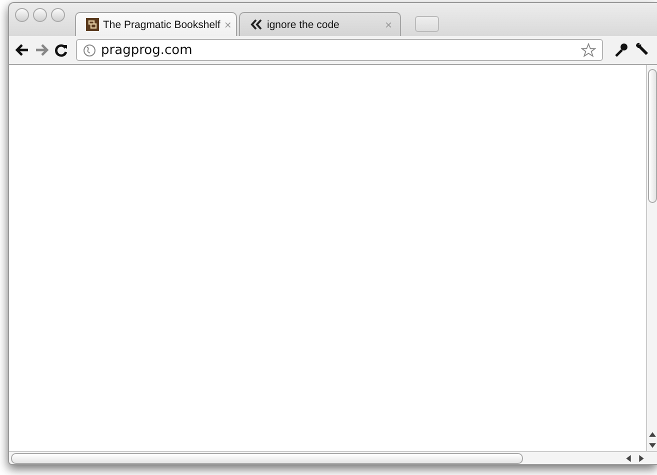 The image size is (657, 475). What do you see at coordinates (147, 50) in the screenshot?
I see `url-text: pragprog.com` at bounding box center [147, 50].